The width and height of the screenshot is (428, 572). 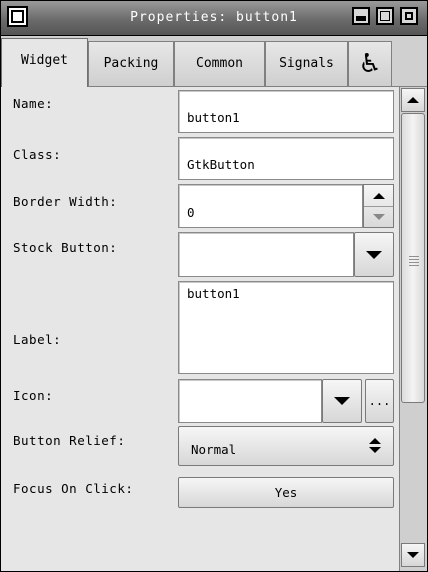 I want to click on close-icon, so click(x=409, y=16).